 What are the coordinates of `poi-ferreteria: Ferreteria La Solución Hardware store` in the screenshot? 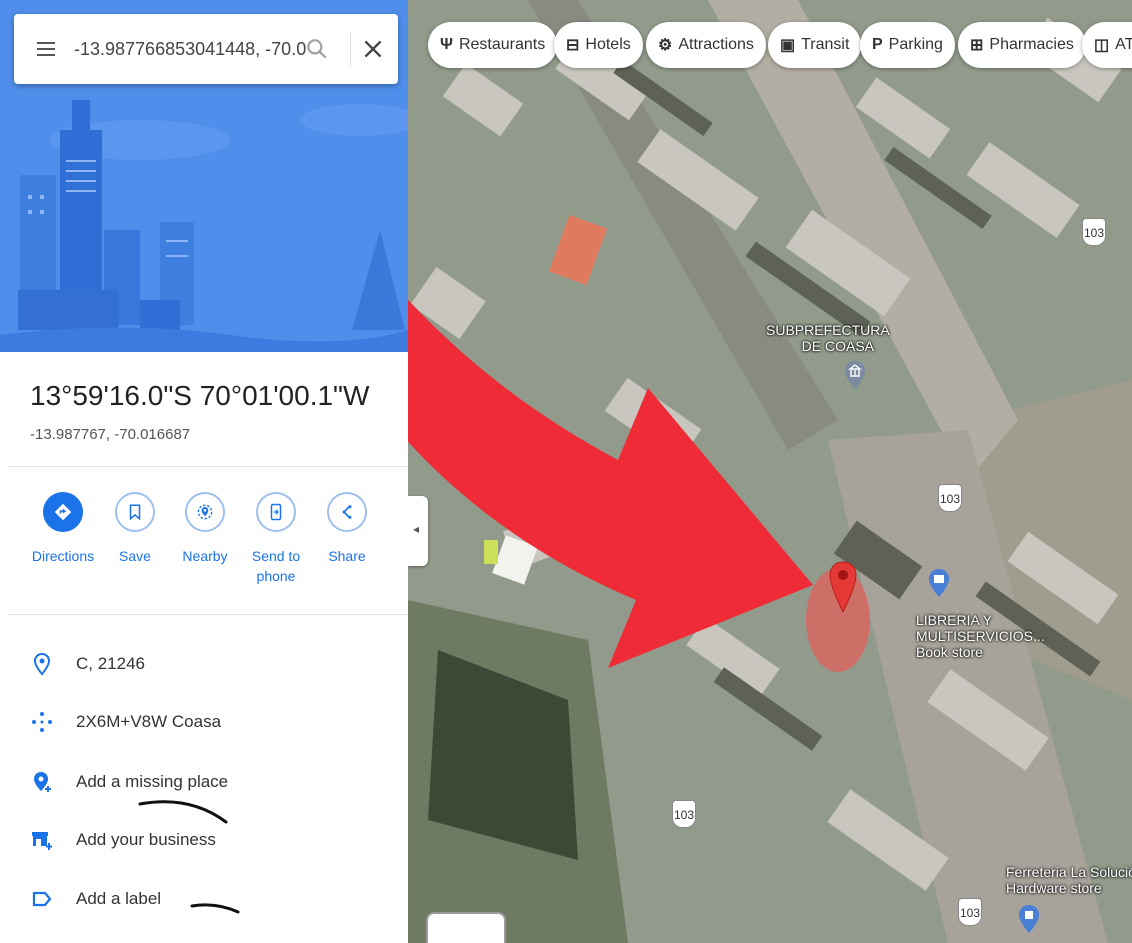 It's located at (1069, 880).